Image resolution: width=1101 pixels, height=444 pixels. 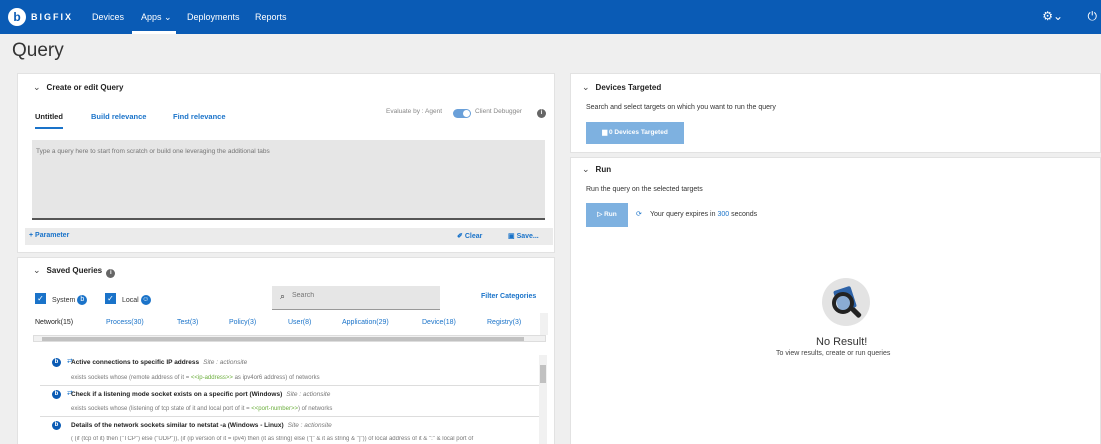 I want to click on gear-icon: ⚙⌄, so click(x=1052, y=16).